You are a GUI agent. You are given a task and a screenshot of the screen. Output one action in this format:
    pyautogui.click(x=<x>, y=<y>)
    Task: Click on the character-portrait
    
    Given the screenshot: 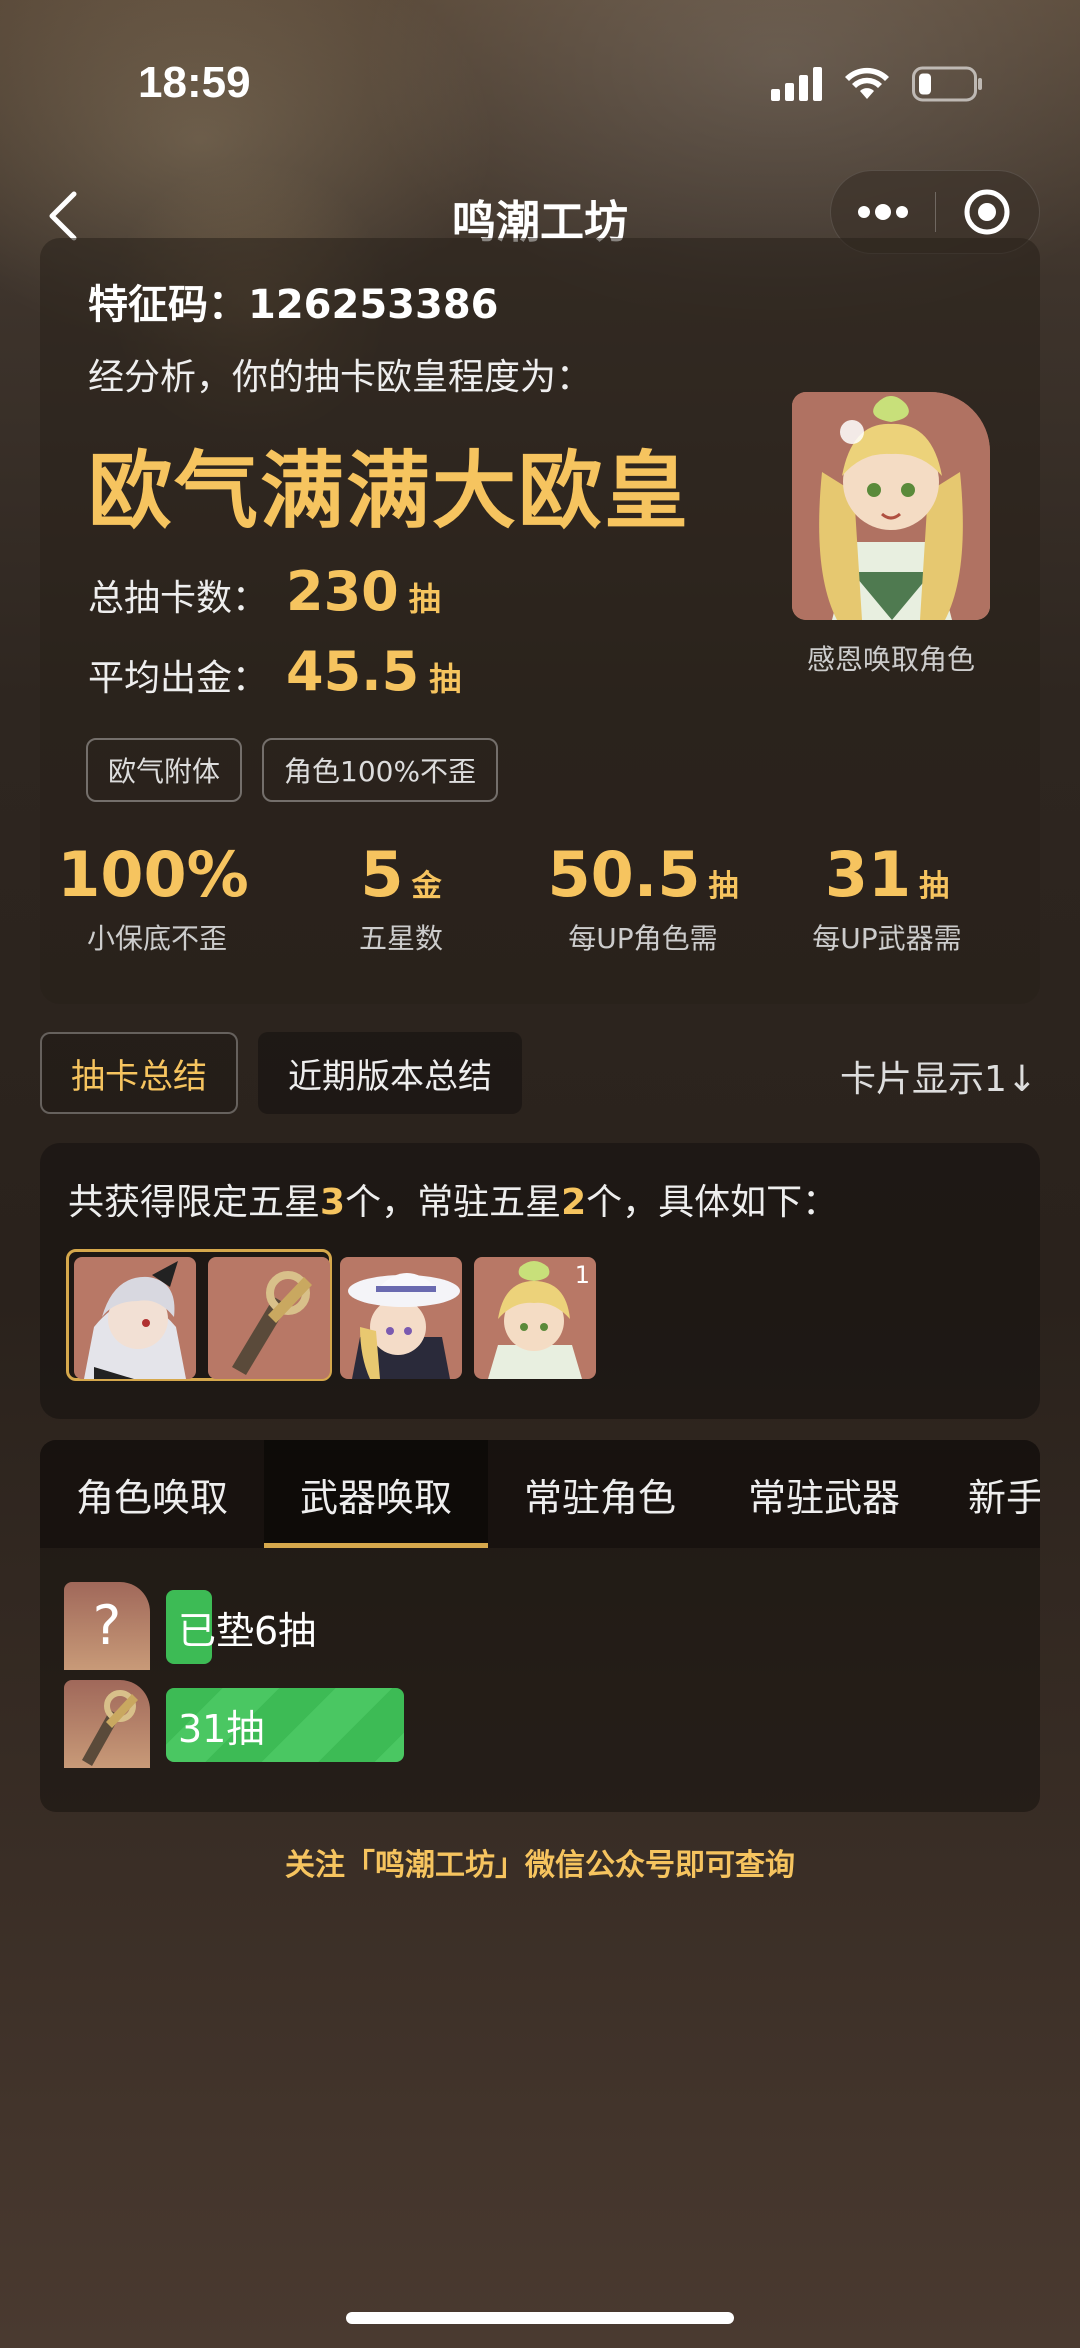 What is the action you would take?
    pyautogui.click(x=891, y=506)
    